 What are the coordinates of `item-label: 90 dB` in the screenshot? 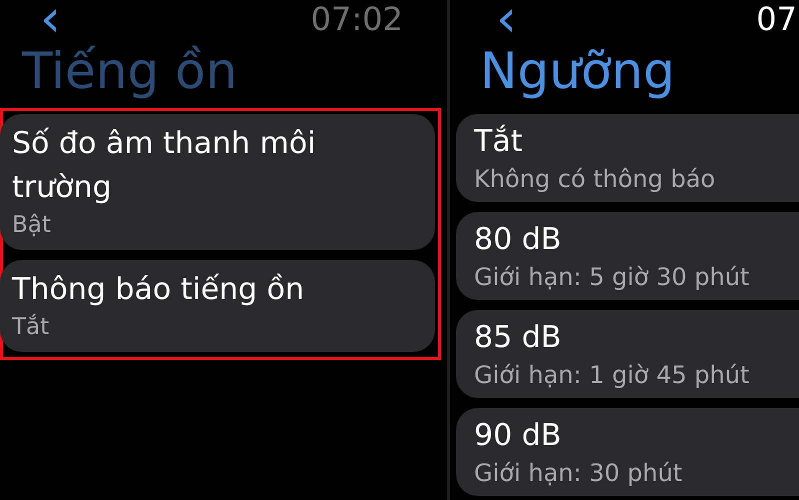 It's located at (518, 436).